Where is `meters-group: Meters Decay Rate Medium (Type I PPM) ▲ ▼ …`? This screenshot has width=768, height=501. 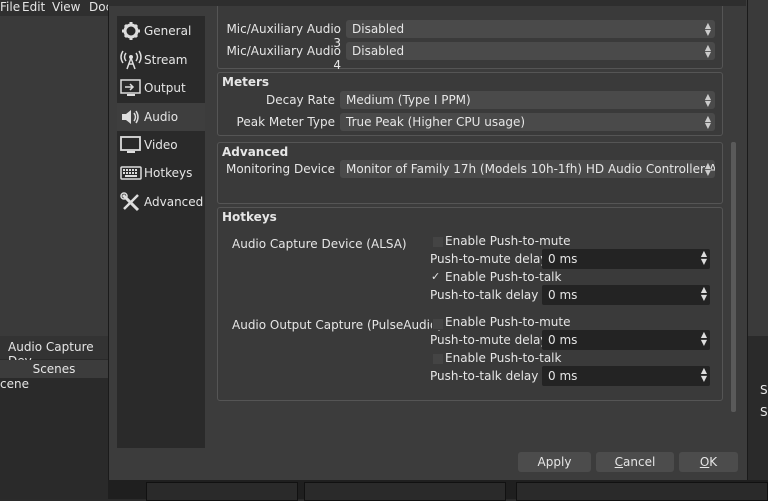 meters-group: Meters Decay Rate Medium (Type I PPM) ▲ ▼ … is located at coordinates (470, 104).